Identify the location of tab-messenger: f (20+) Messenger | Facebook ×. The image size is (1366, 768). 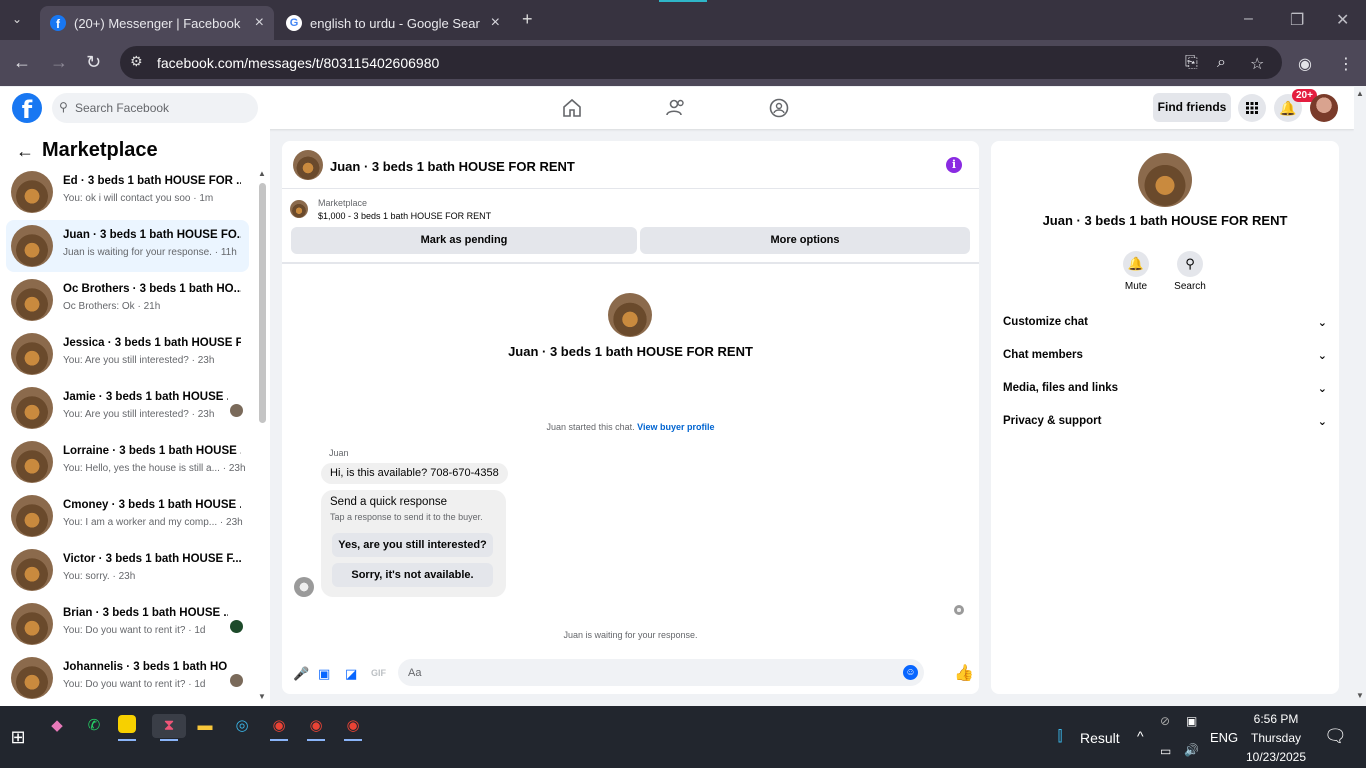
(157, 23).